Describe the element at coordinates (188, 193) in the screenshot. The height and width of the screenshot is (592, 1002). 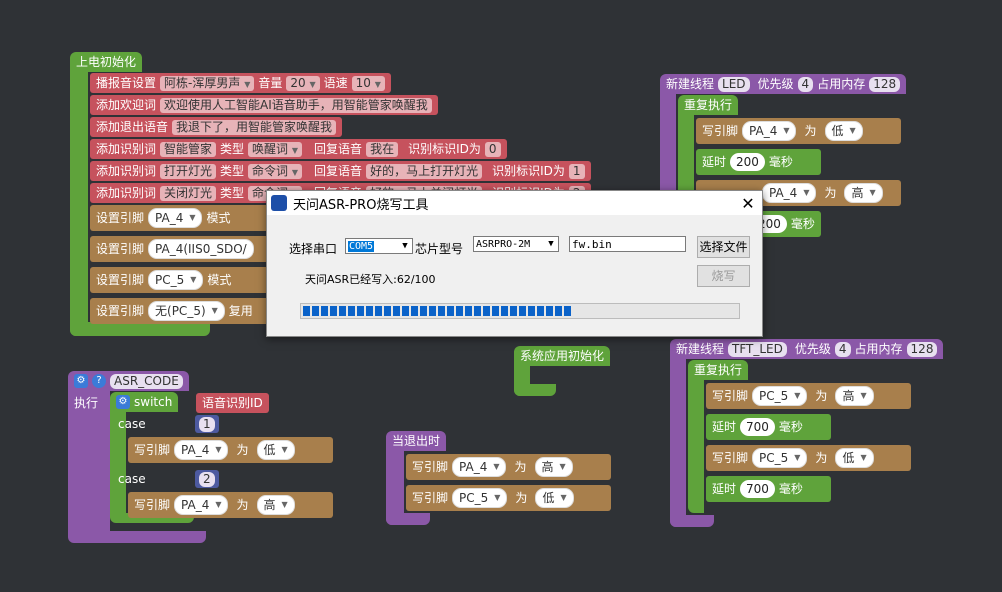
I see `word-field: 关闭灯光` at that location.